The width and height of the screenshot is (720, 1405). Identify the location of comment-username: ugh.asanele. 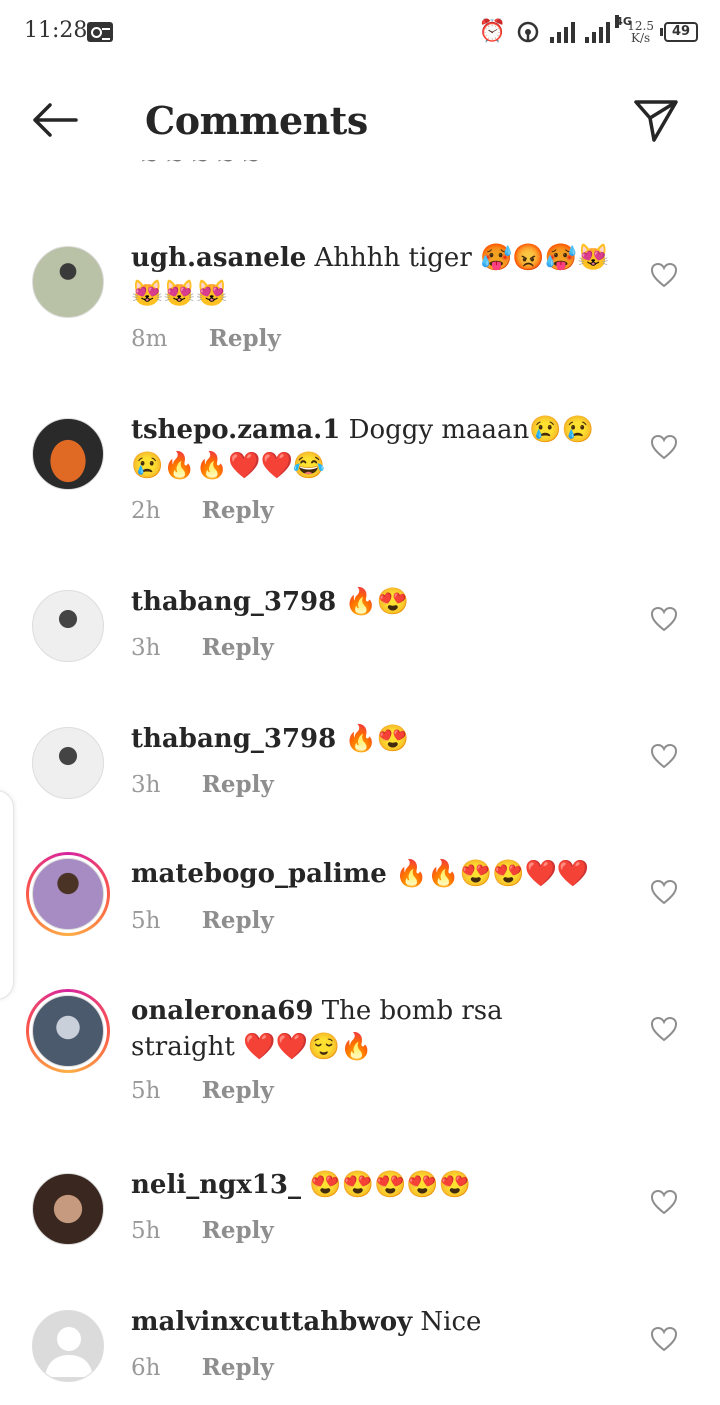
(218, 258).